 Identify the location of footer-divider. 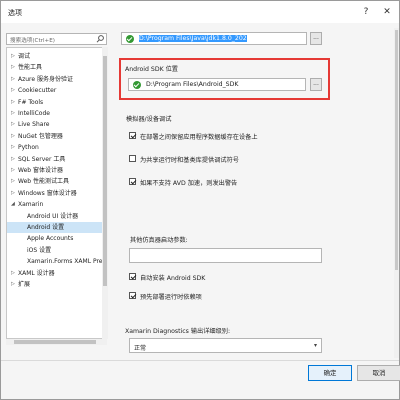
(200, 360).